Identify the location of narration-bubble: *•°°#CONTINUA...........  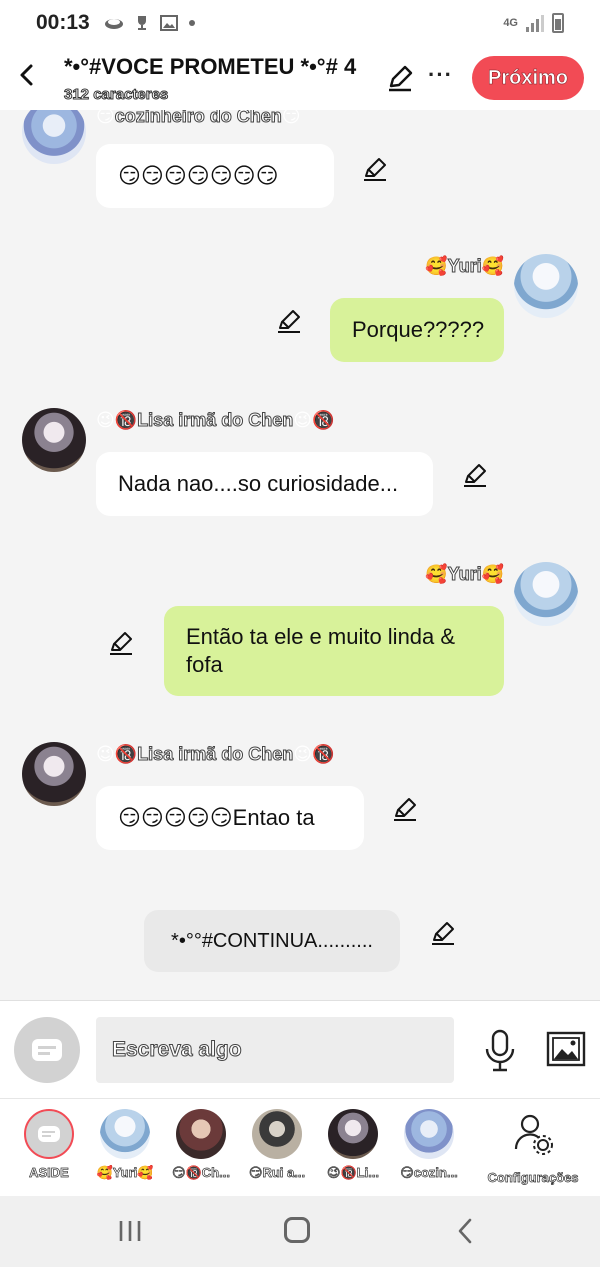
(272, 941).